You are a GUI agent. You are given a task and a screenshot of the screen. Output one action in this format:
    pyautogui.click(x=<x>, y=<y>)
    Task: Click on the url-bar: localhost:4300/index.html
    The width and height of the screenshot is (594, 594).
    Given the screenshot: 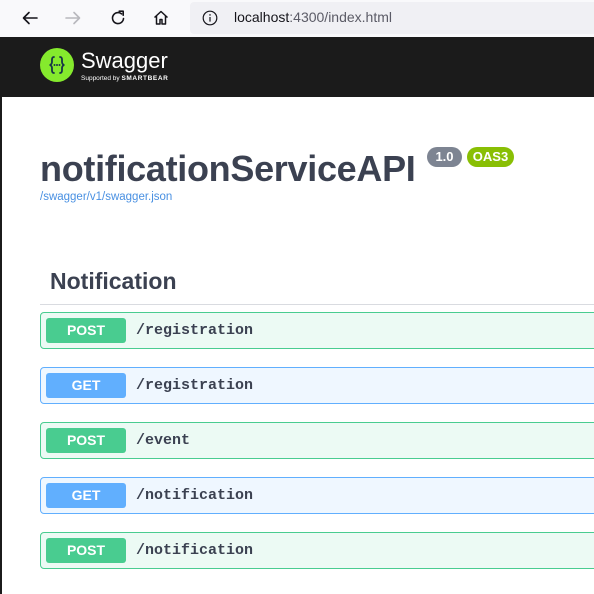 What is the action you would take?
    pyautogui.click(x=392, y=18)
    